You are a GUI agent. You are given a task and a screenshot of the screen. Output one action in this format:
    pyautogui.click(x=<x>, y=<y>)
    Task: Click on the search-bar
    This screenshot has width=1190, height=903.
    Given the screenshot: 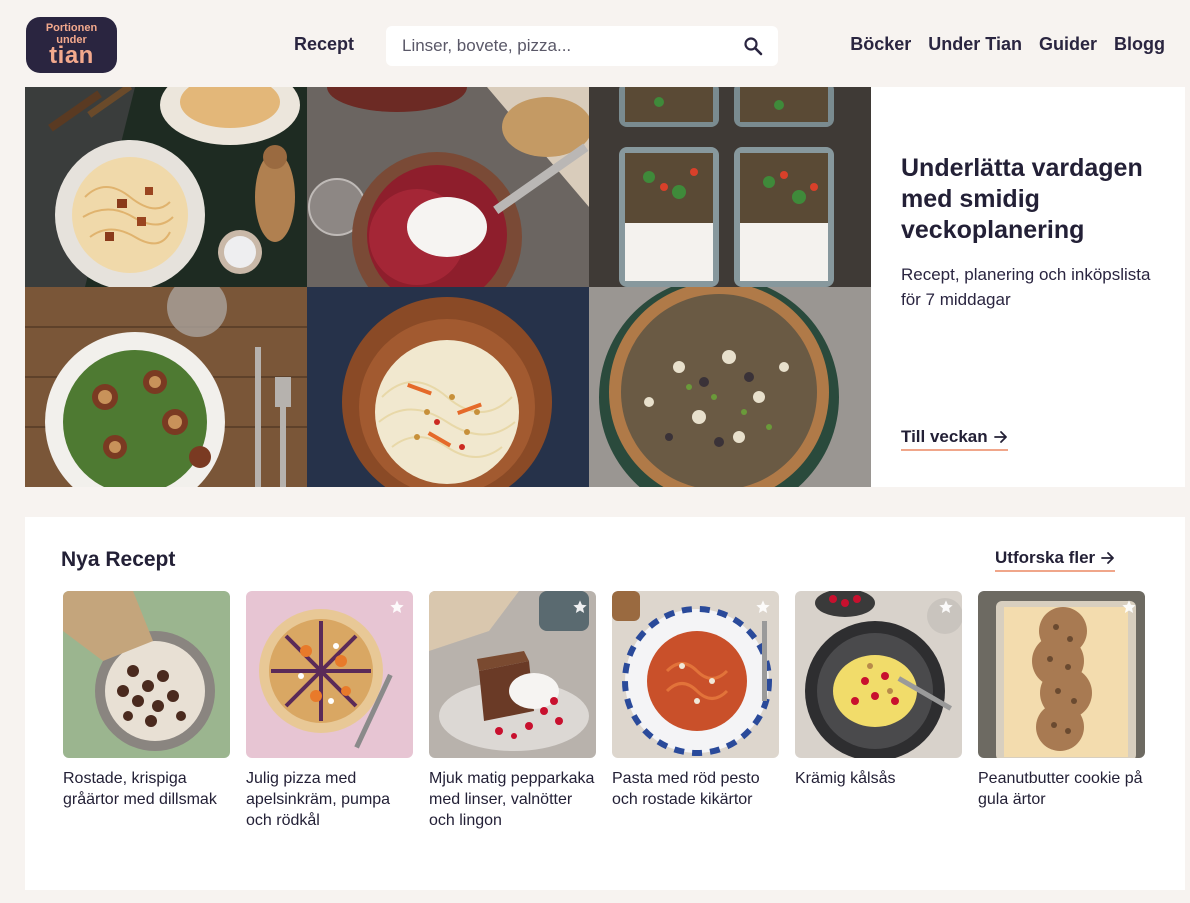 What is the action you would take?
    pyautogui.click(x=582, y=46)
    